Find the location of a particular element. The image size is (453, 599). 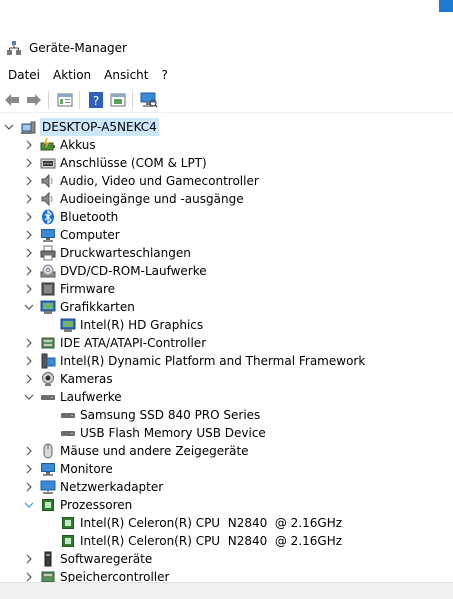

tree-child-samsung-ssd: Samsung SSD 840 PRO Series is located at coordinates (160, 415).